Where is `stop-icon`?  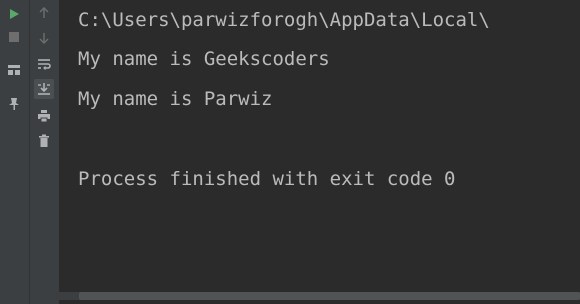 stop-icon is located at coordinates (14, 37).